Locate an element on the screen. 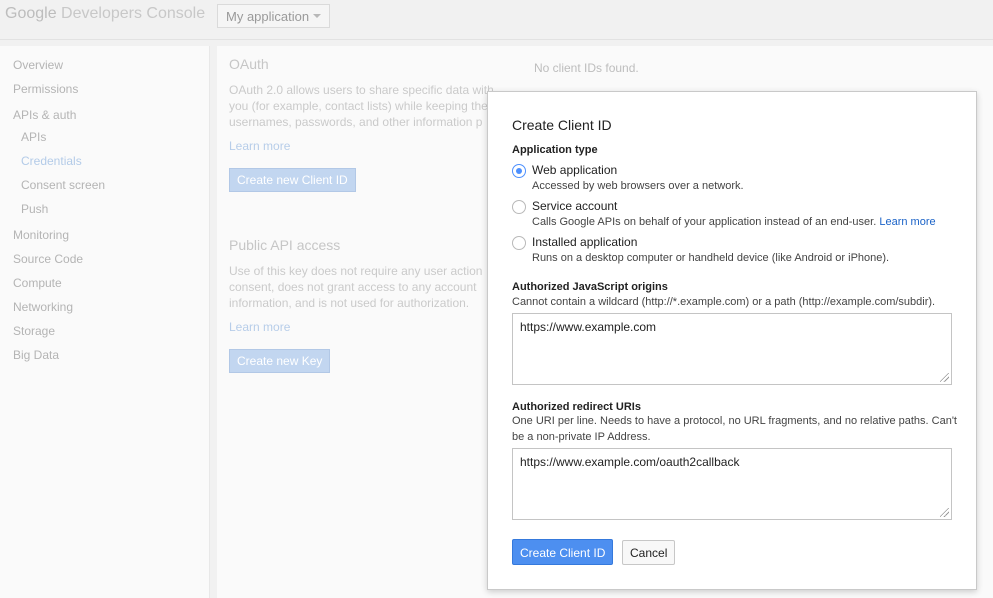 The height and width of the screenshot is (598, 993). create-client-id-button: Create Client ID is located at coordinates (563, 552).